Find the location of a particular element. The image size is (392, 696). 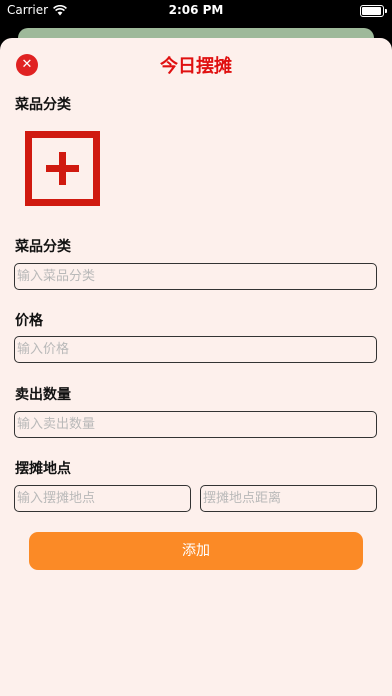

image-picker is located at coordinates (62, 168).